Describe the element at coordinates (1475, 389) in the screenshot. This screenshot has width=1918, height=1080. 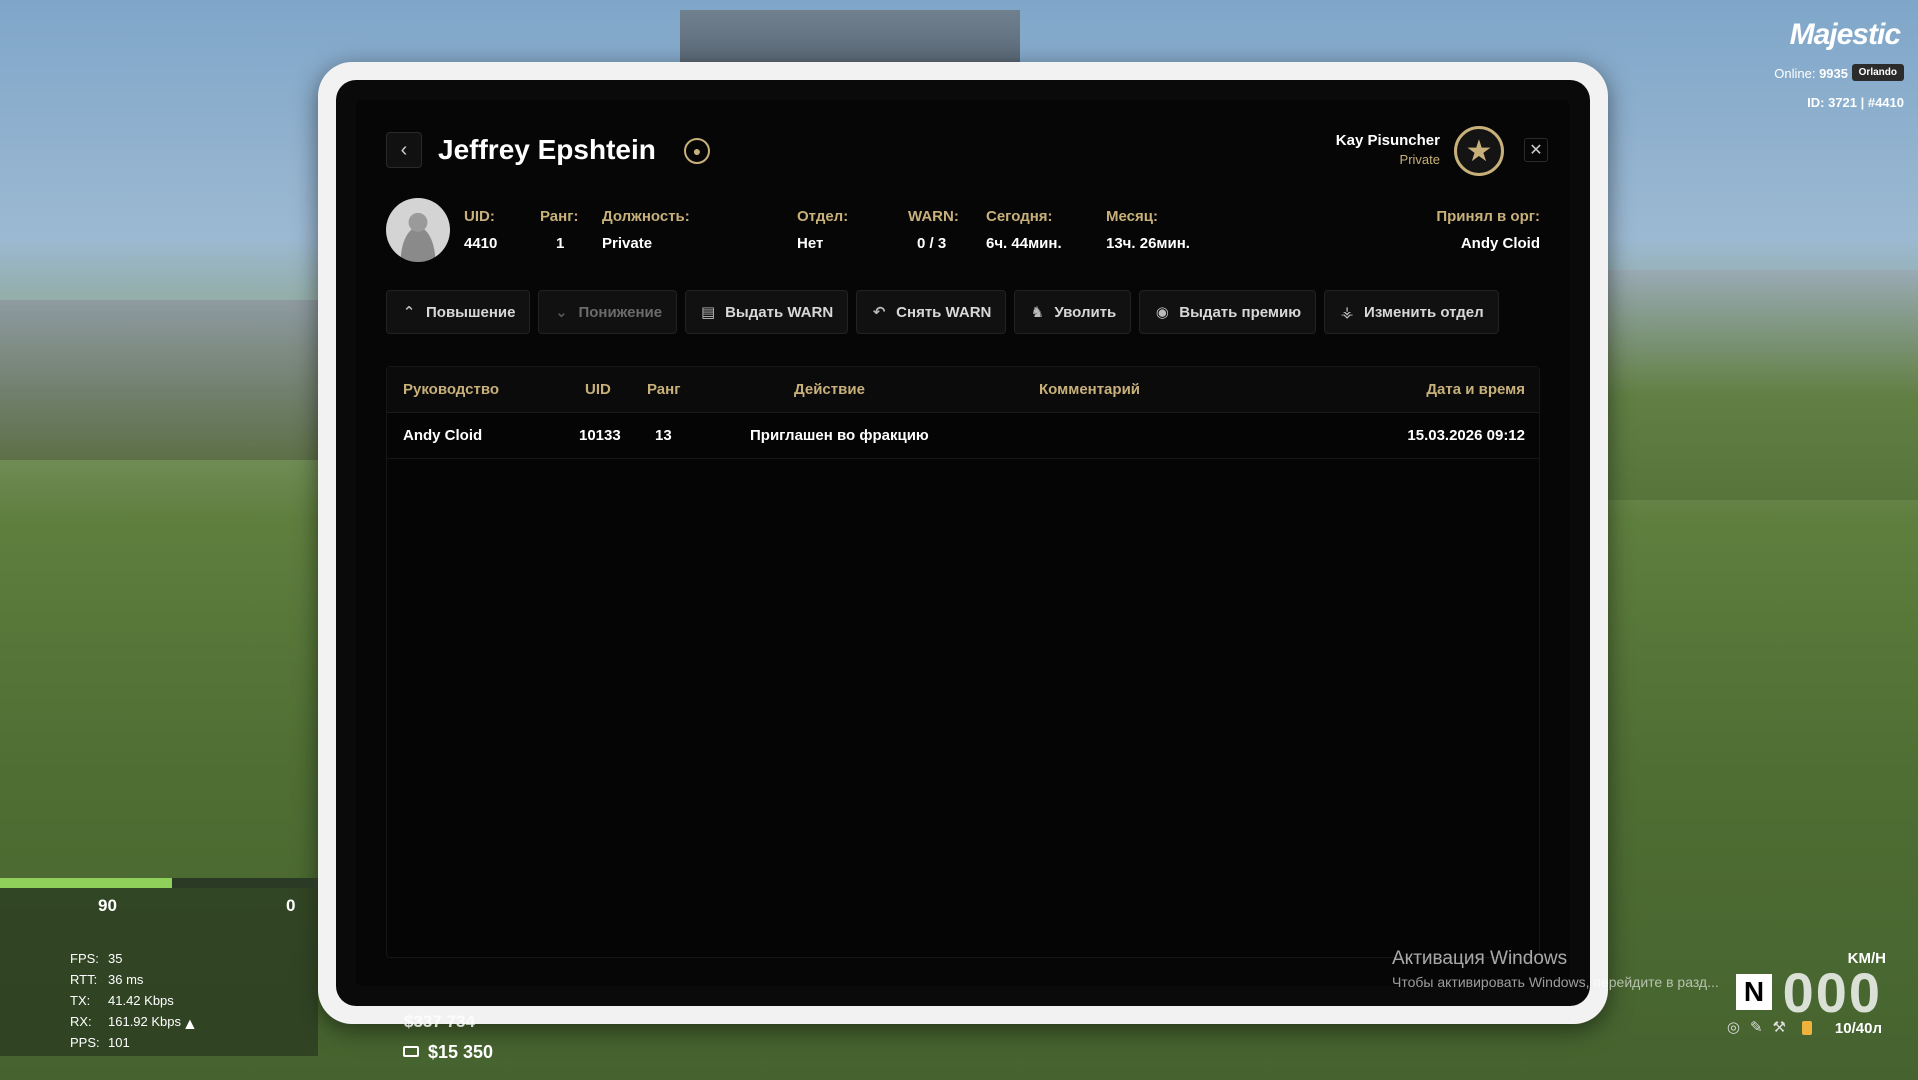
I see `column-header-datetime: Дата и время` at that location.